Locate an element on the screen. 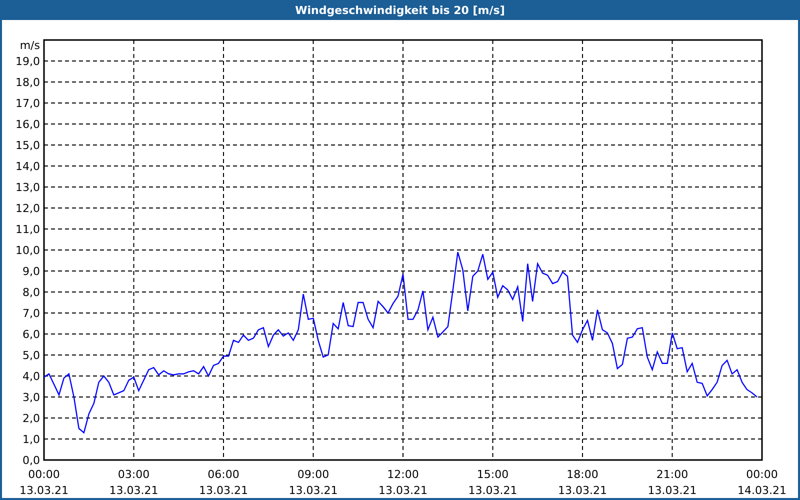 The width and height of the screenshot is (800, 500). unit-label: m/s is located at coordinates (30, 45).